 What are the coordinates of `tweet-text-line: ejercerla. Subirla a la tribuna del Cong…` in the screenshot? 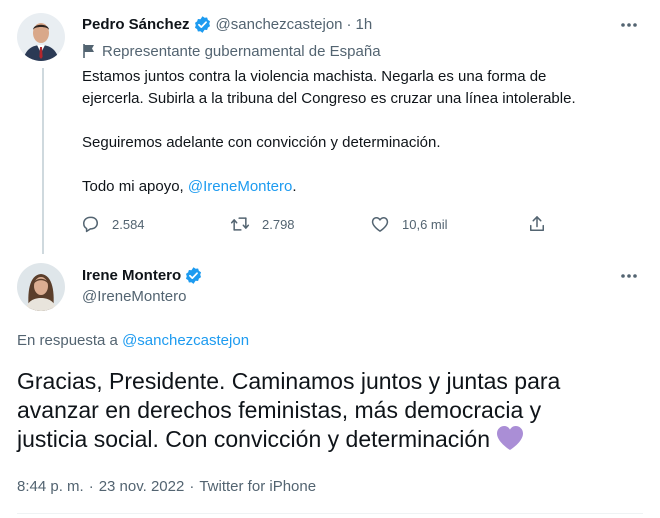 It's located at (329, 98).